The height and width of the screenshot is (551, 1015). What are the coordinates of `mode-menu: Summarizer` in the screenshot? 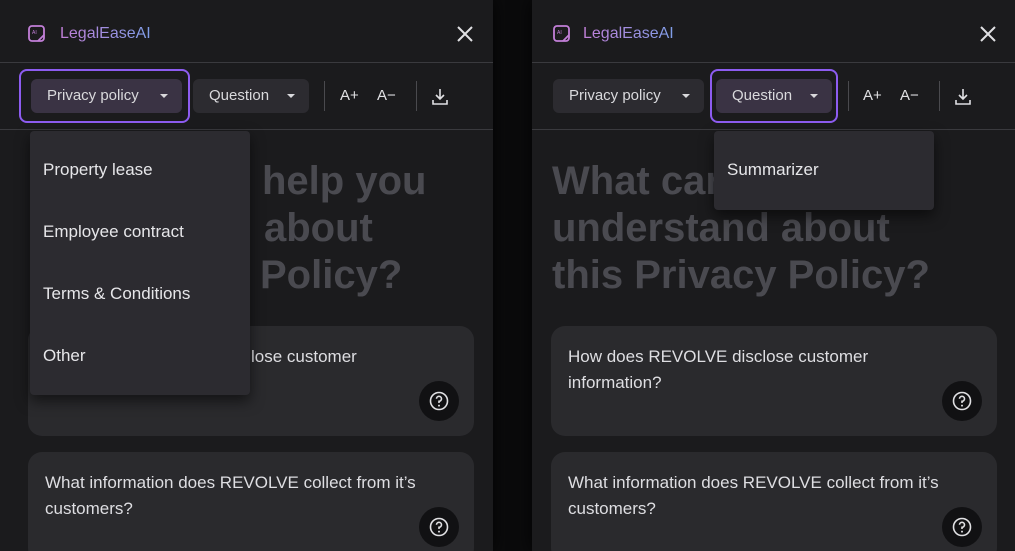 It's located at (824, 170).